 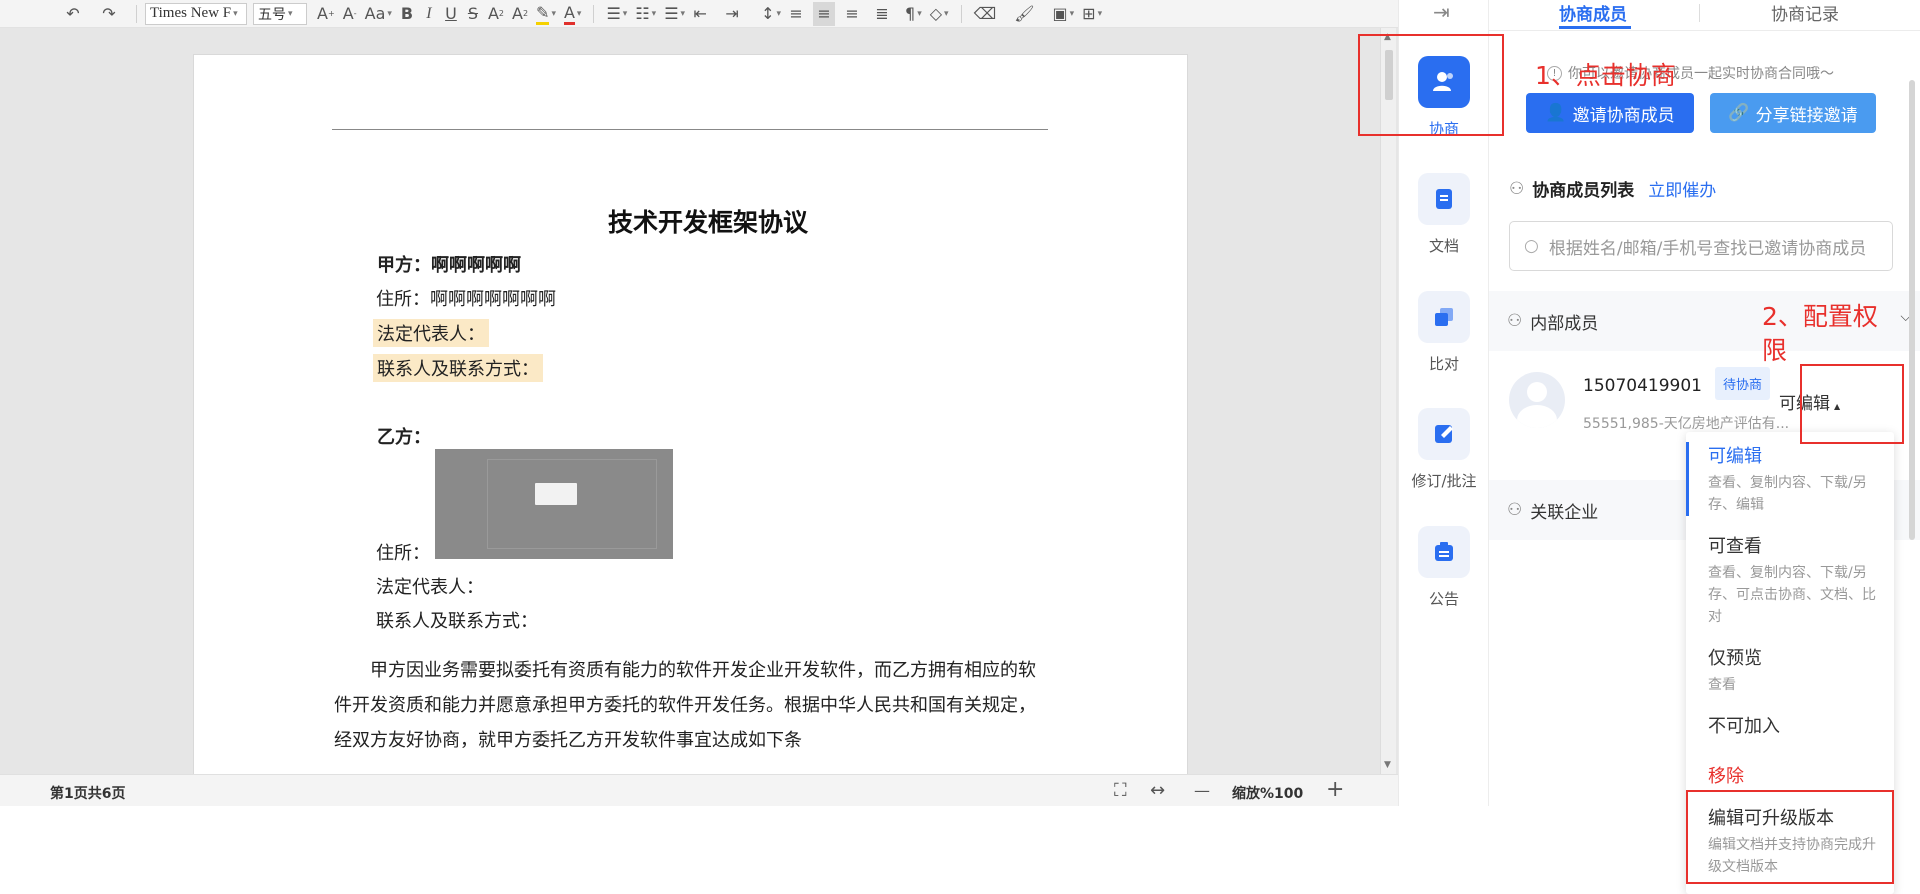 What do you see at coordinates (645, 14) in the screenshot?
I see `numbered-list-icon: ☷ ▾` at bounding box center [645, 14].